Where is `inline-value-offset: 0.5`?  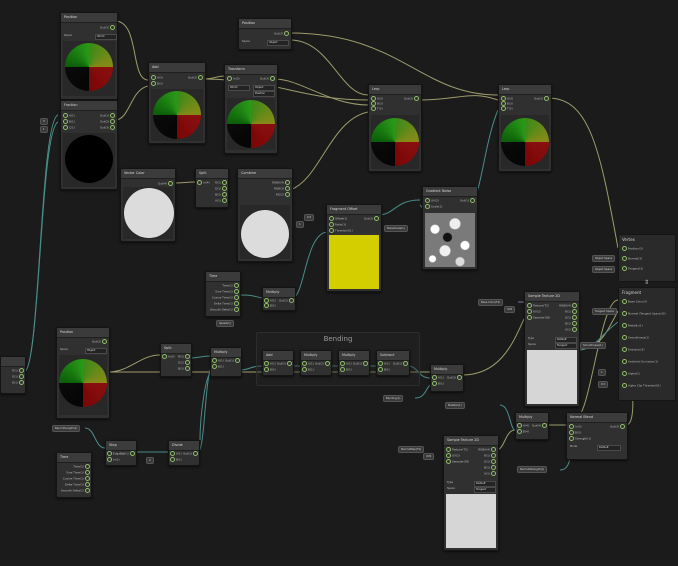 inline-value-offset: 0.5 is located at coordinates (309, 217).